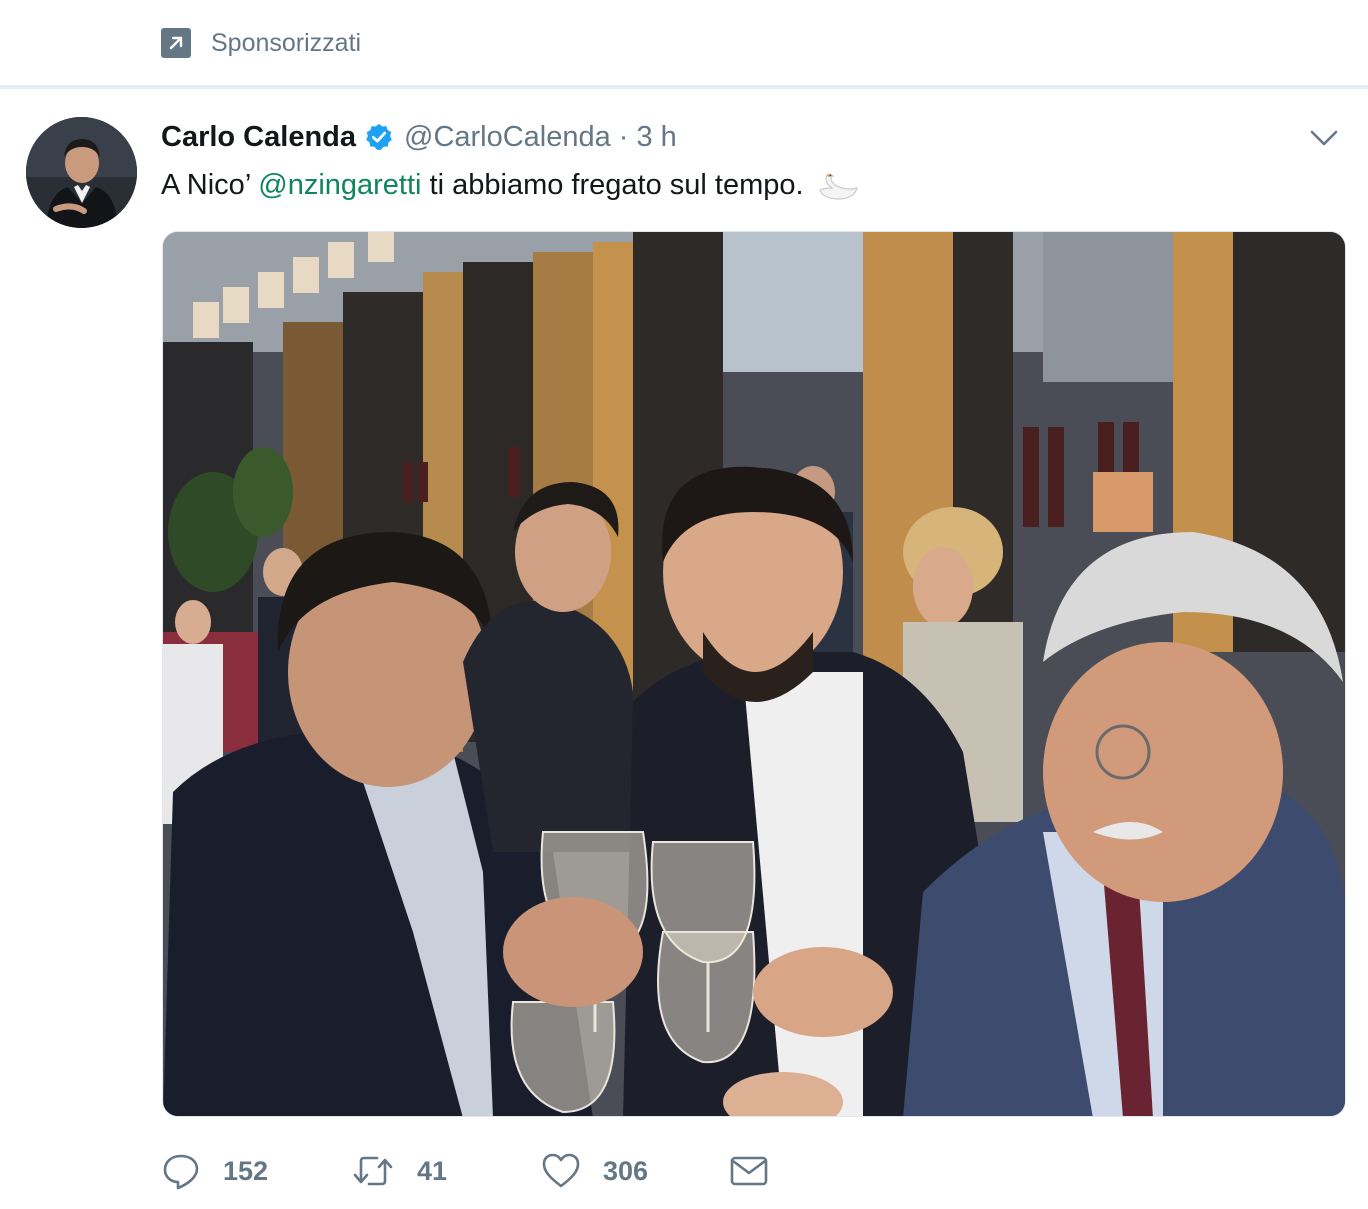 The width and height of the screenshot is (1368, 1209). I want to click on retweet-button: 41, so click(399, 1171).